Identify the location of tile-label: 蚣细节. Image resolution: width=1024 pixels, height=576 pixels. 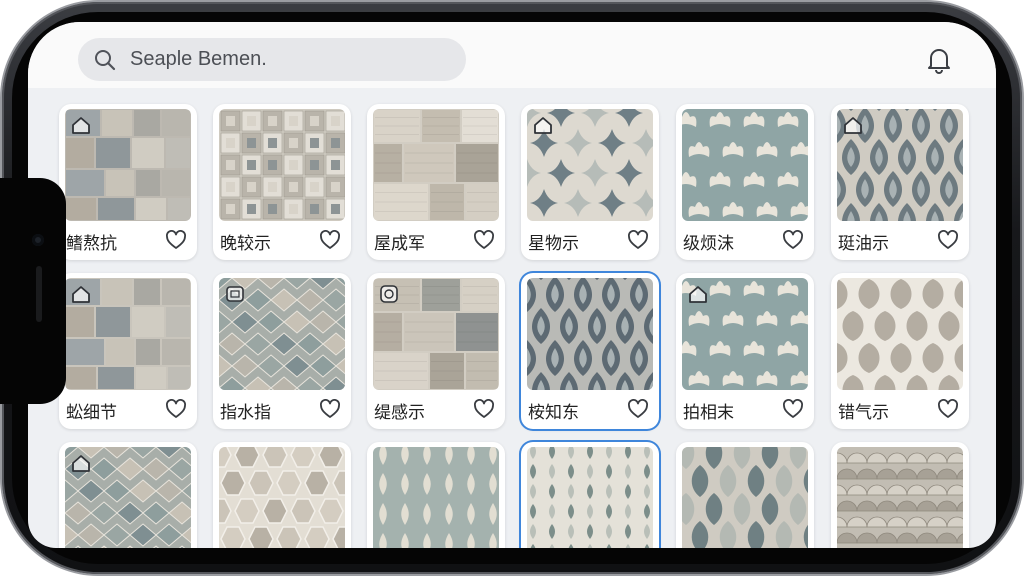
(91, 413).